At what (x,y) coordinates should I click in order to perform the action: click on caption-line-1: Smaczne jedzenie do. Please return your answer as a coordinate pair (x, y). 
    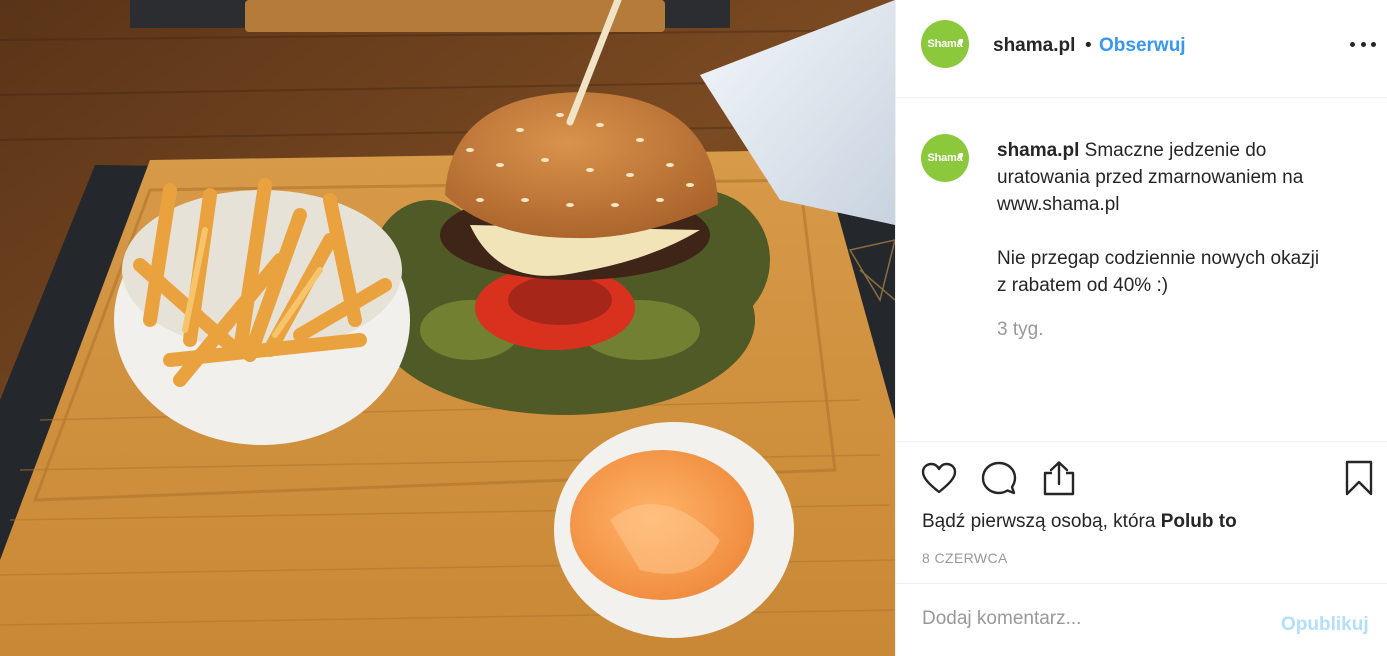
    Looking at the image, I should click on (1175, 150).